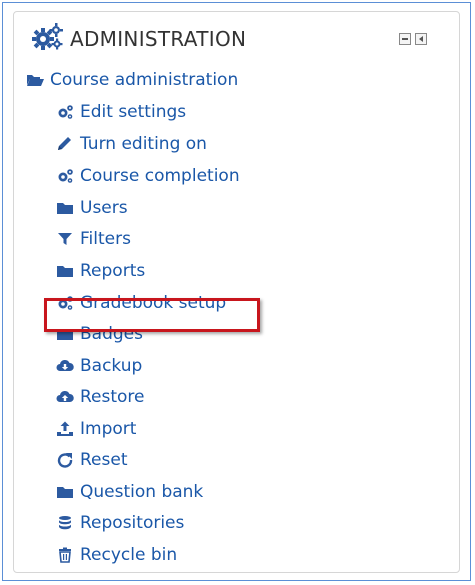  What do you see at coordinates (105, 239) in the screenshot?
I see `tree-item-label: Filters` at bounding box center [105, 239].